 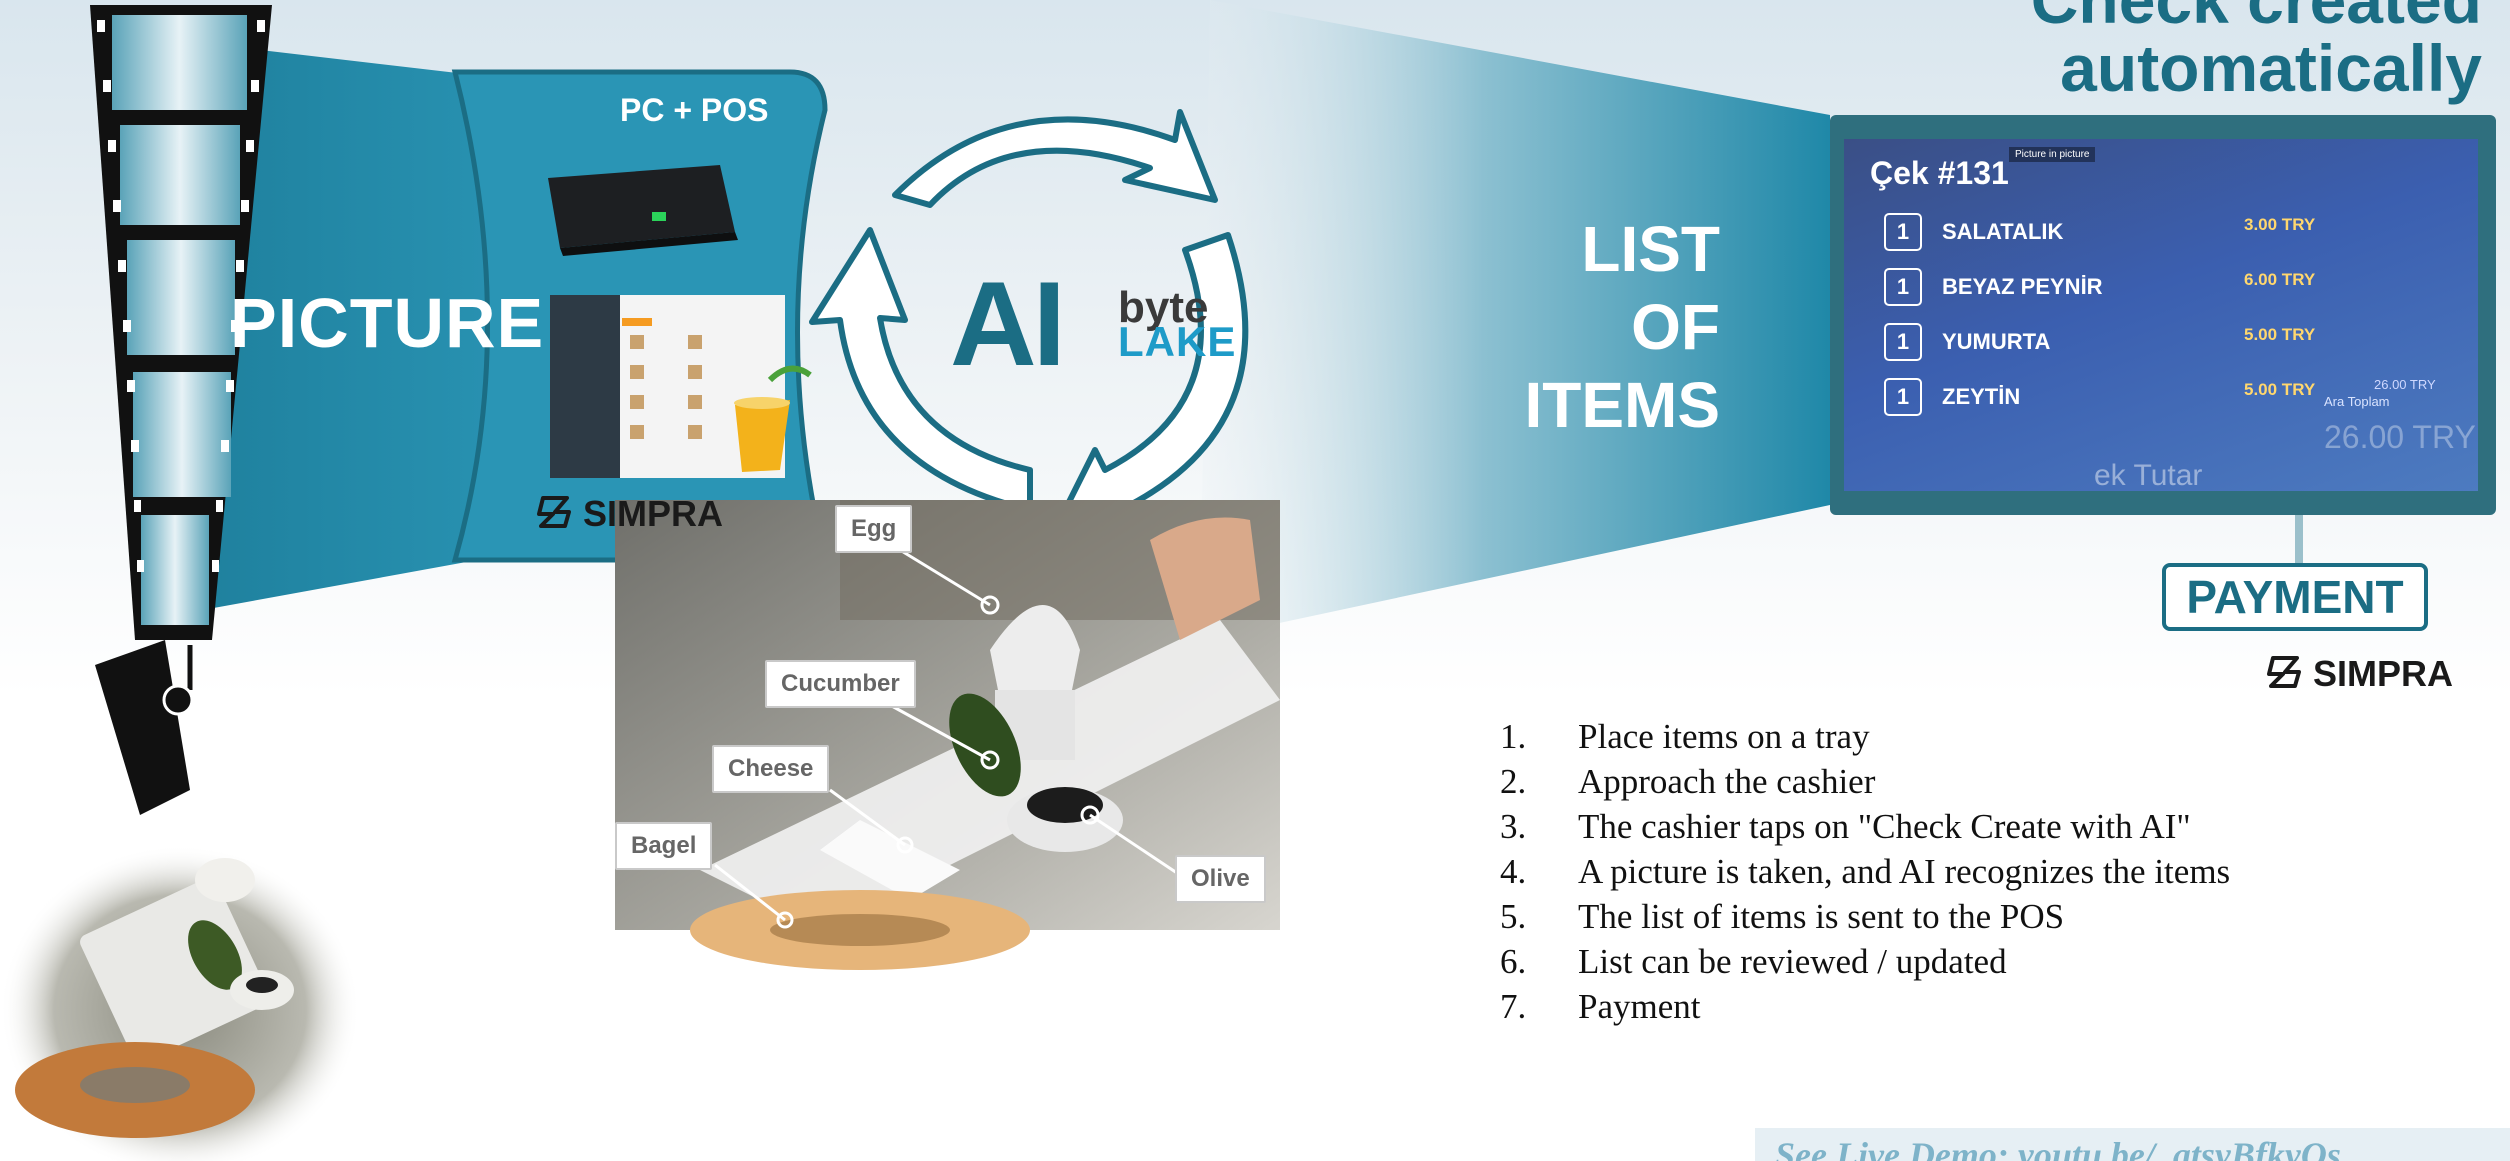 What do you see at coordinates (1727, 781) in the screenshot?
I see `step-text: Approach the cashier` at bounding box center [1727, 781].